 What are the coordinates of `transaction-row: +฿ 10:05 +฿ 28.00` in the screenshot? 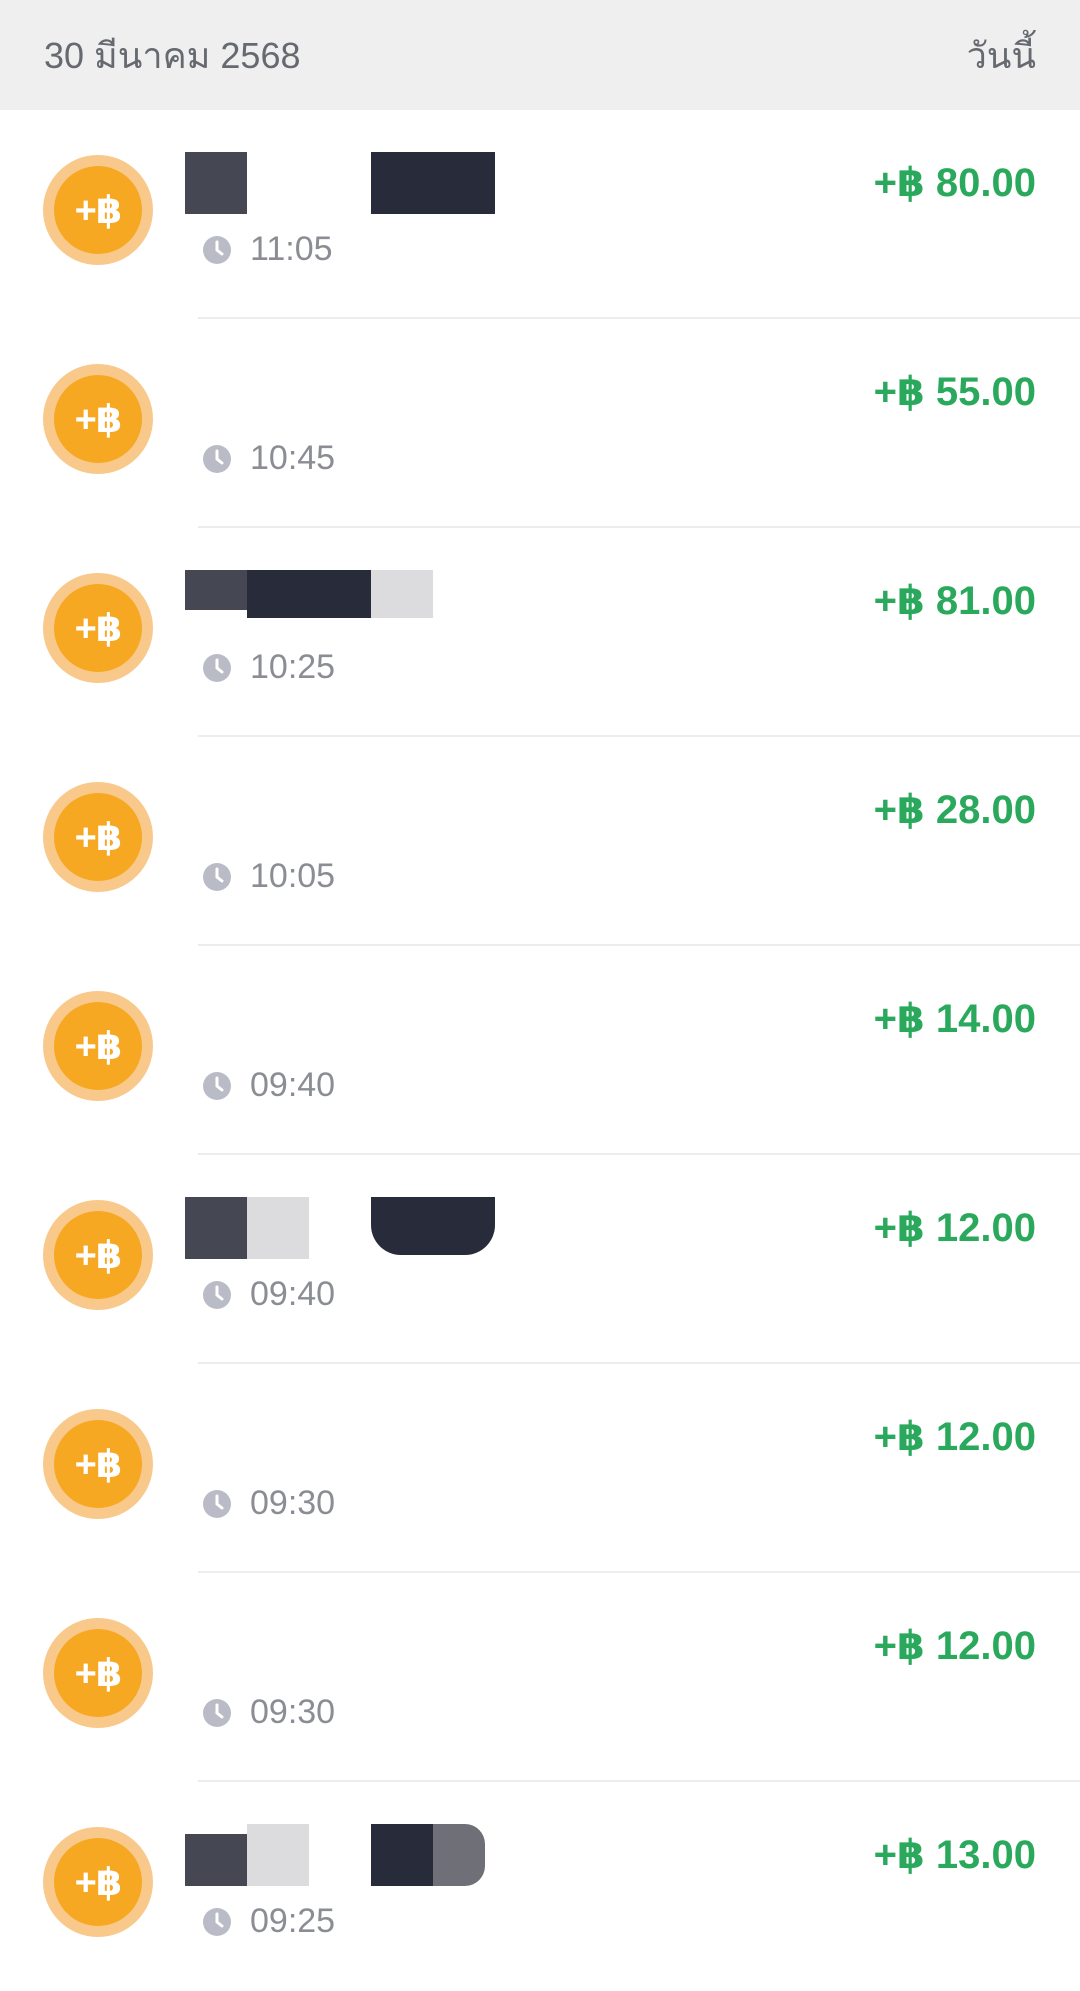 It's located at (540, 841).